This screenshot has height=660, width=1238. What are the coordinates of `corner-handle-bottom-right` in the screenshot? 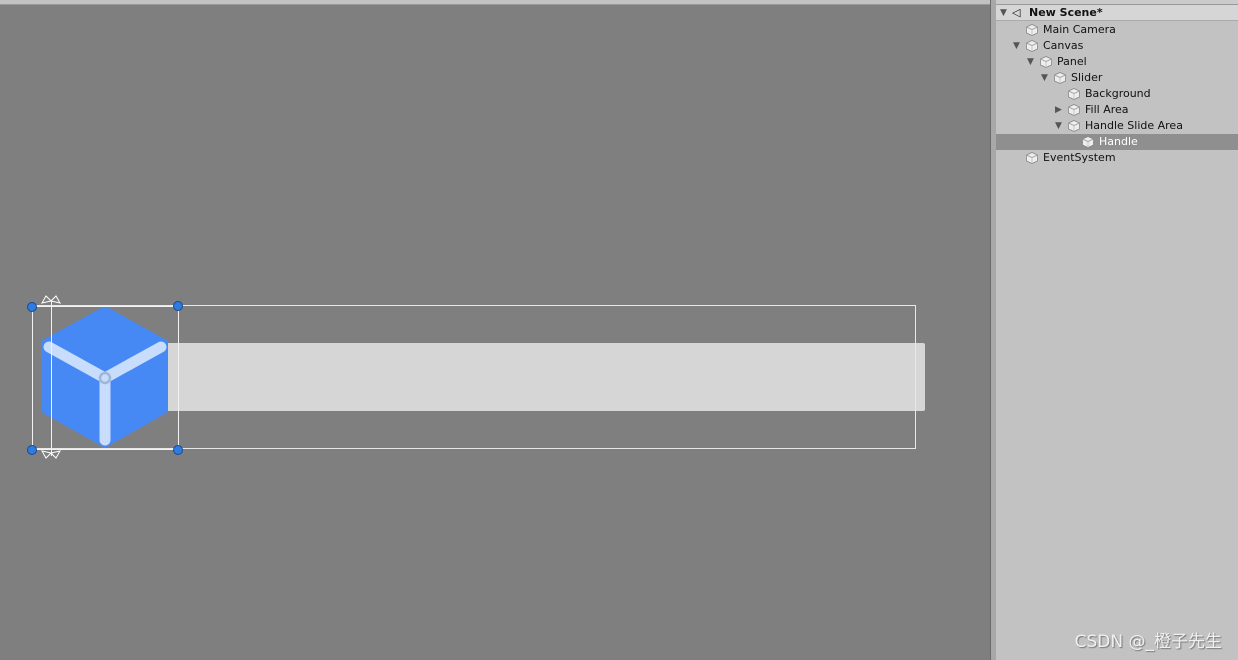 It's located at (178, 450).